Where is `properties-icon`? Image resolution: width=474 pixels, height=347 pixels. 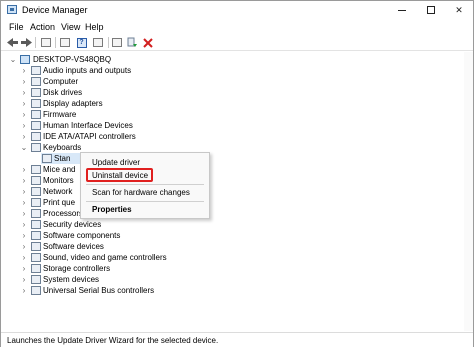
properties-icon is located at coordinates (64, 42).